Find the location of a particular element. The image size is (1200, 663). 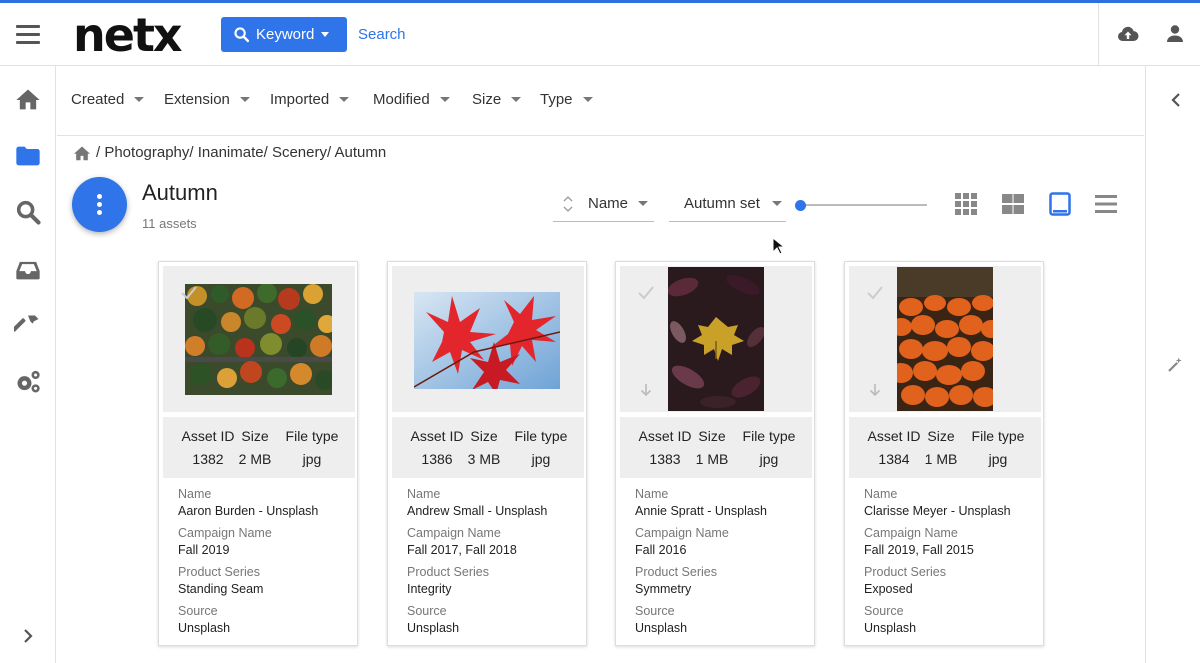

product-series: Exposed is located at coordinates (888, 589).